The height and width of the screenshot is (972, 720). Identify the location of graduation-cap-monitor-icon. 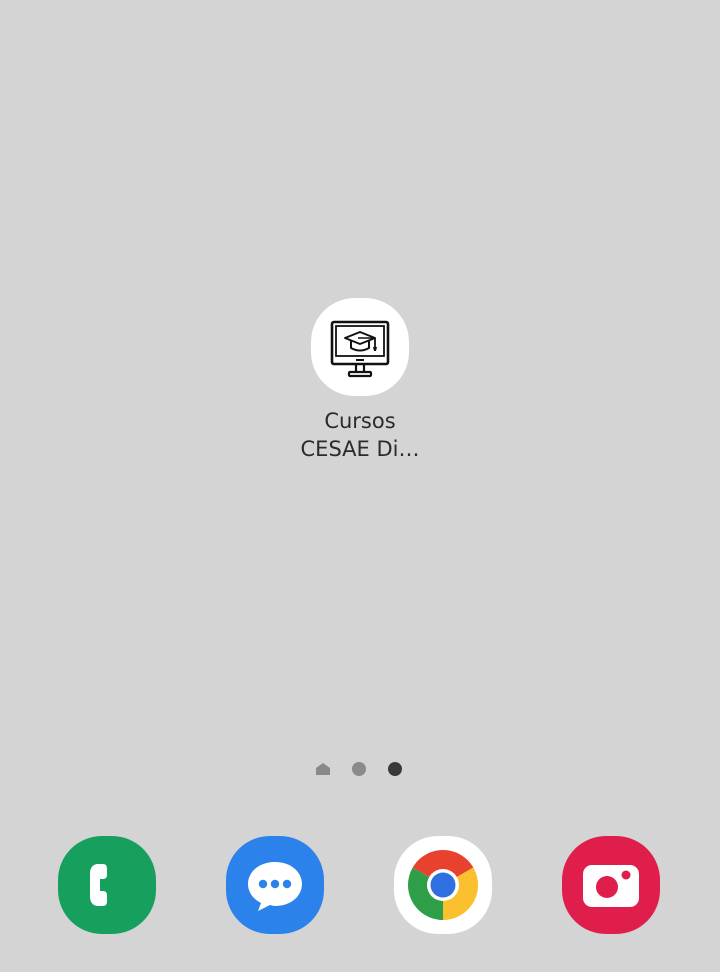
(360, 349).